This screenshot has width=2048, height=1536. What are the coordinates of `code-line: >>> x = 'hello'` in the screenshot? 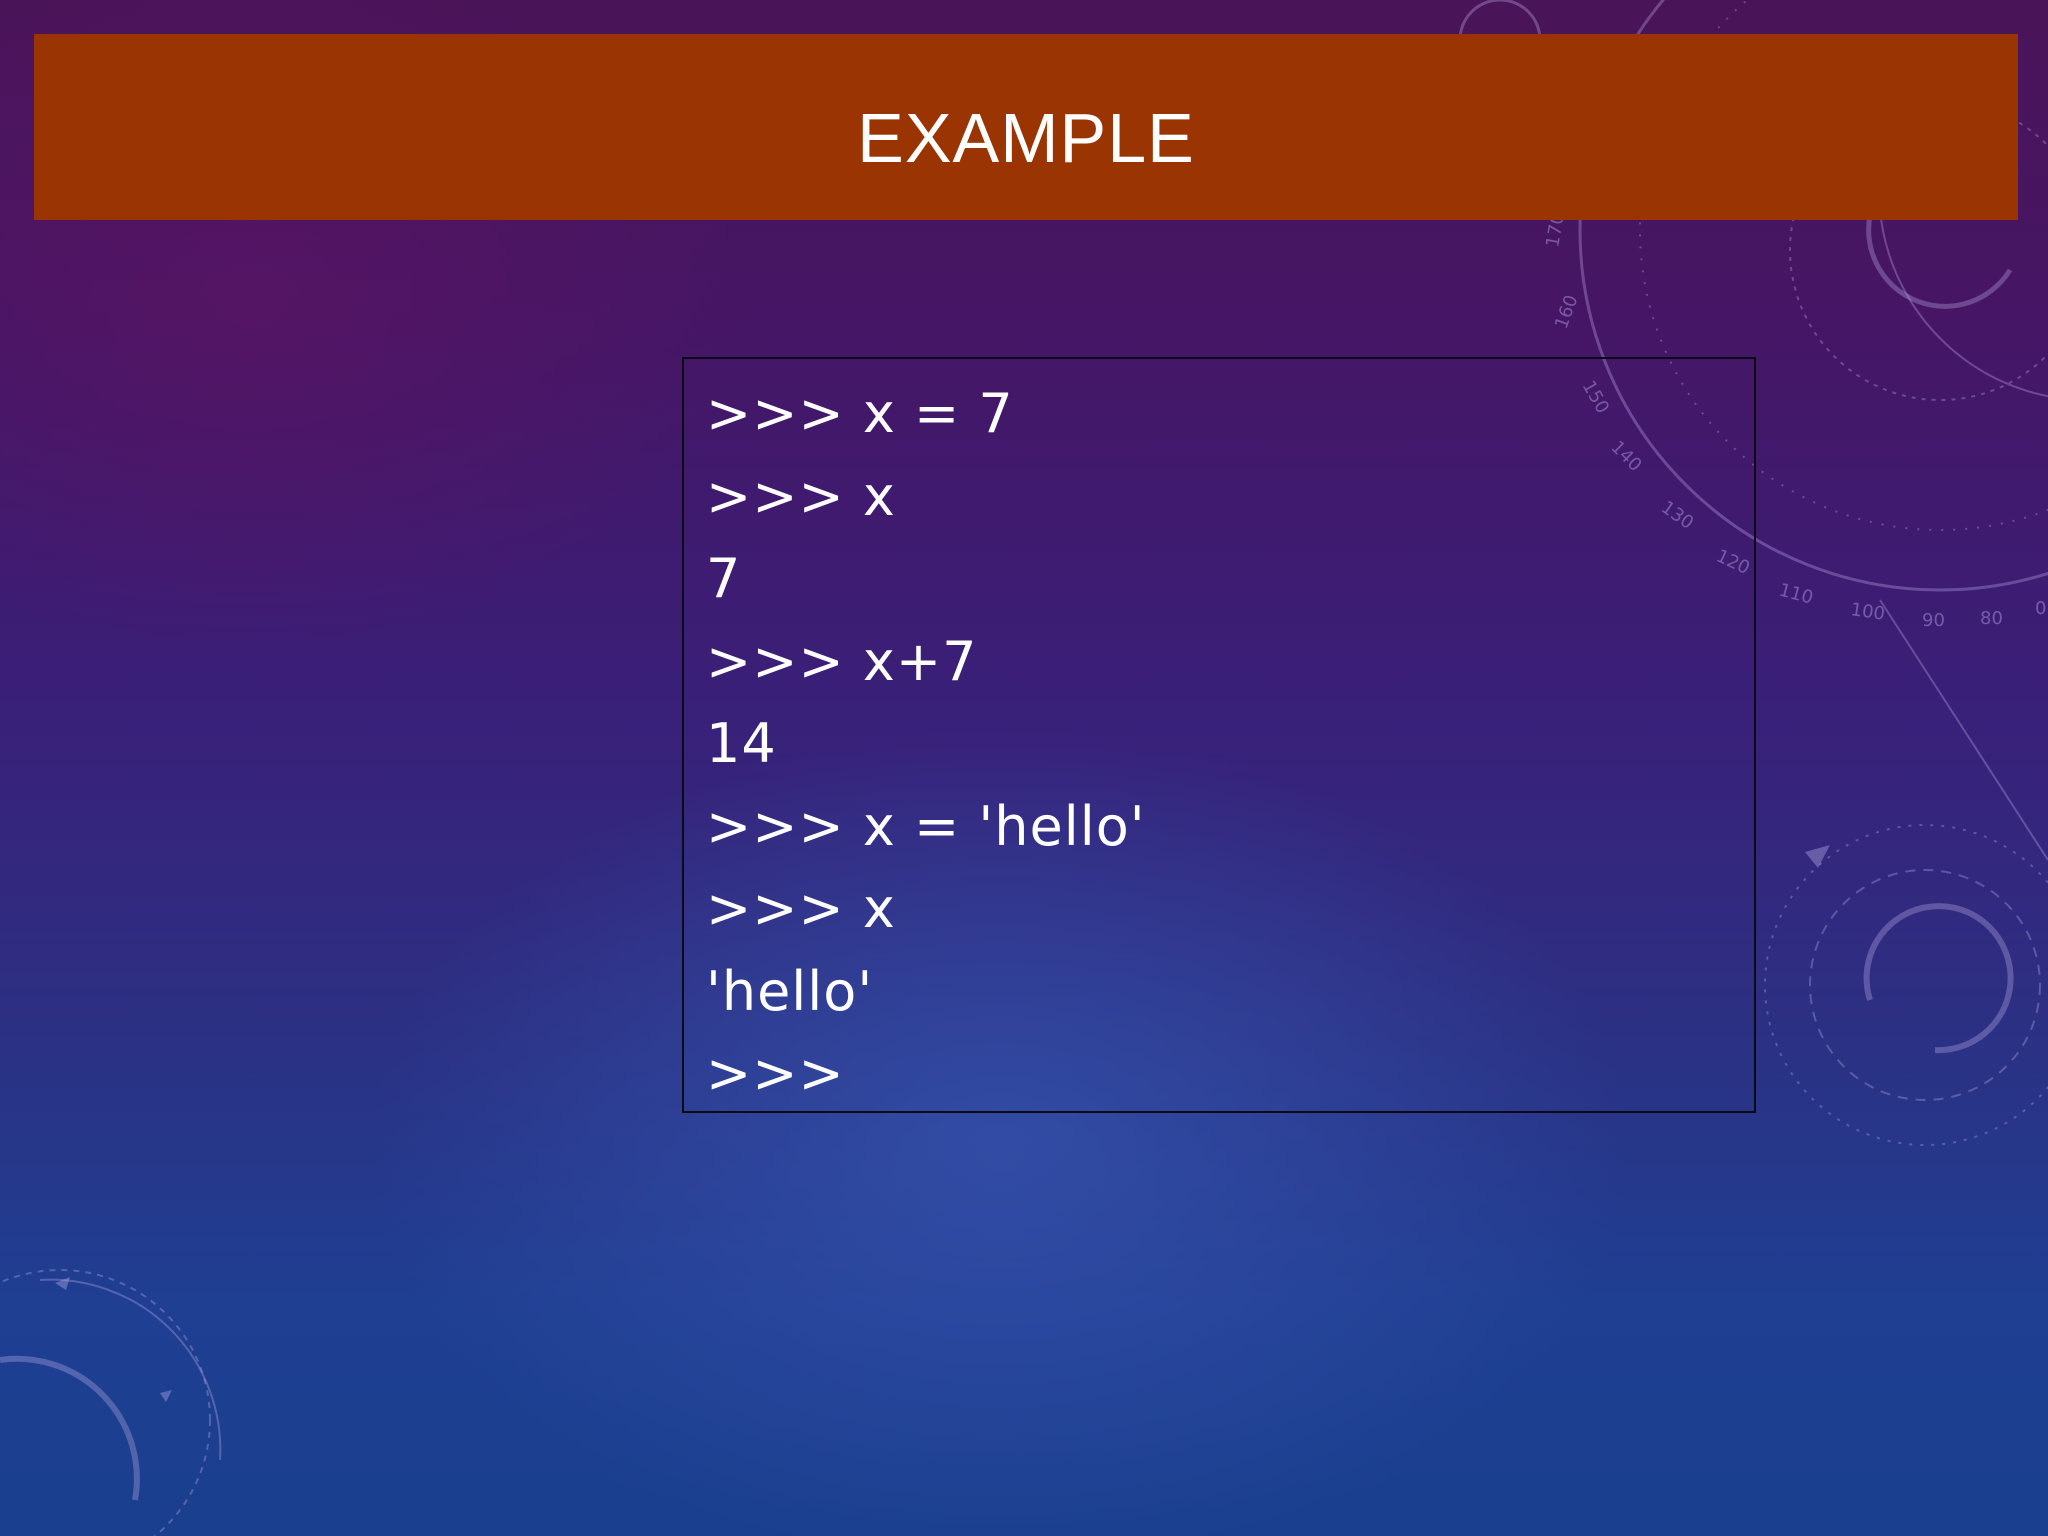 It's located at (926, 826).